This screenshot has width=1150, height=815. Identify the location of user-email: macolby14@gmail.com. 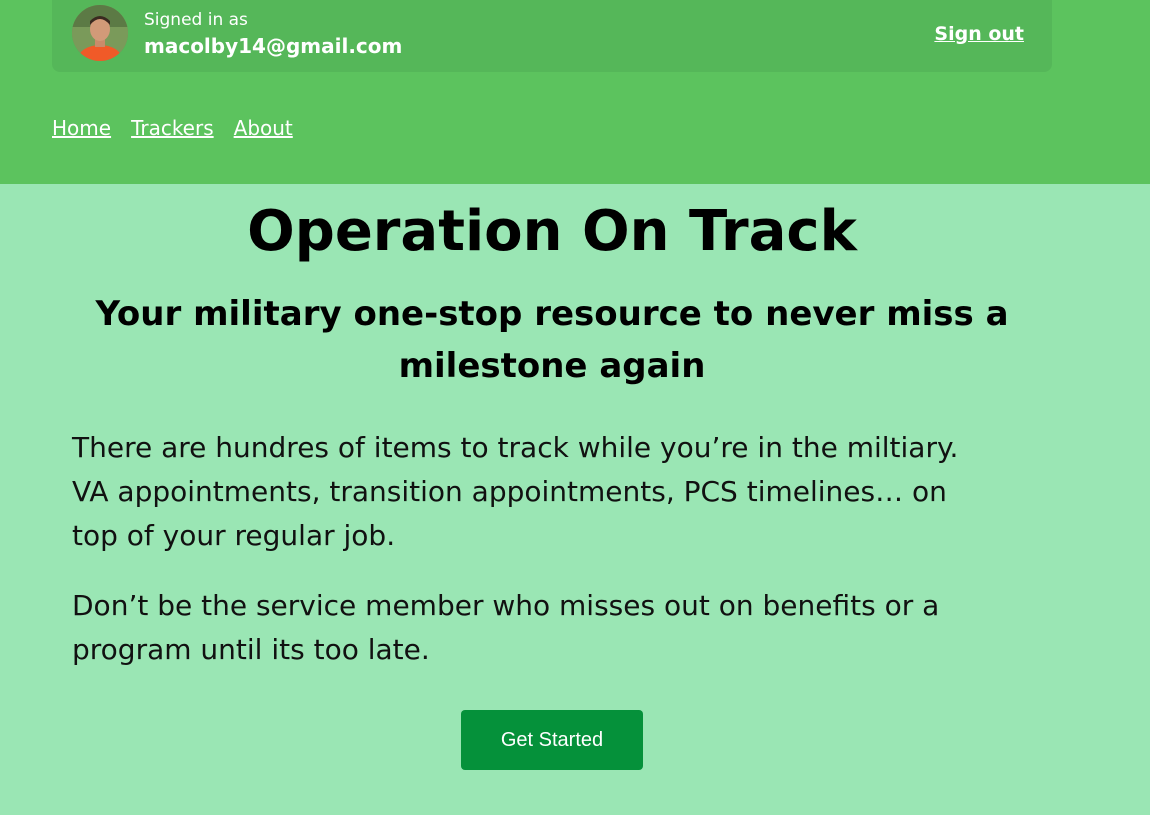
(273, 46).